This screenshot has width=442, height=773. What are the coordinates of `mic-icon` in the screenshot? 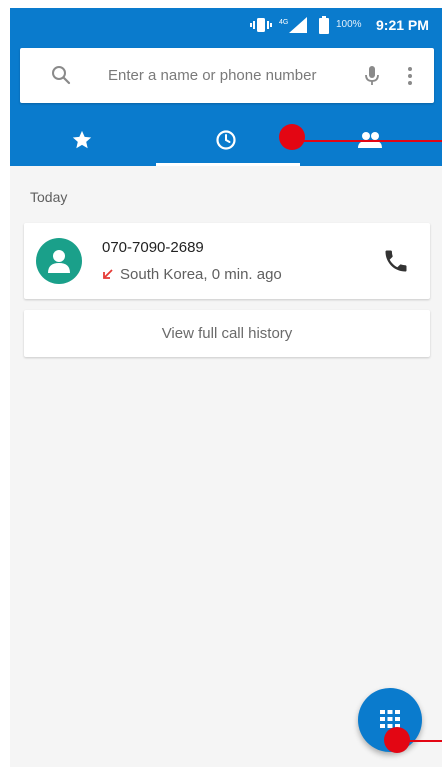 It's located at (372, 78).